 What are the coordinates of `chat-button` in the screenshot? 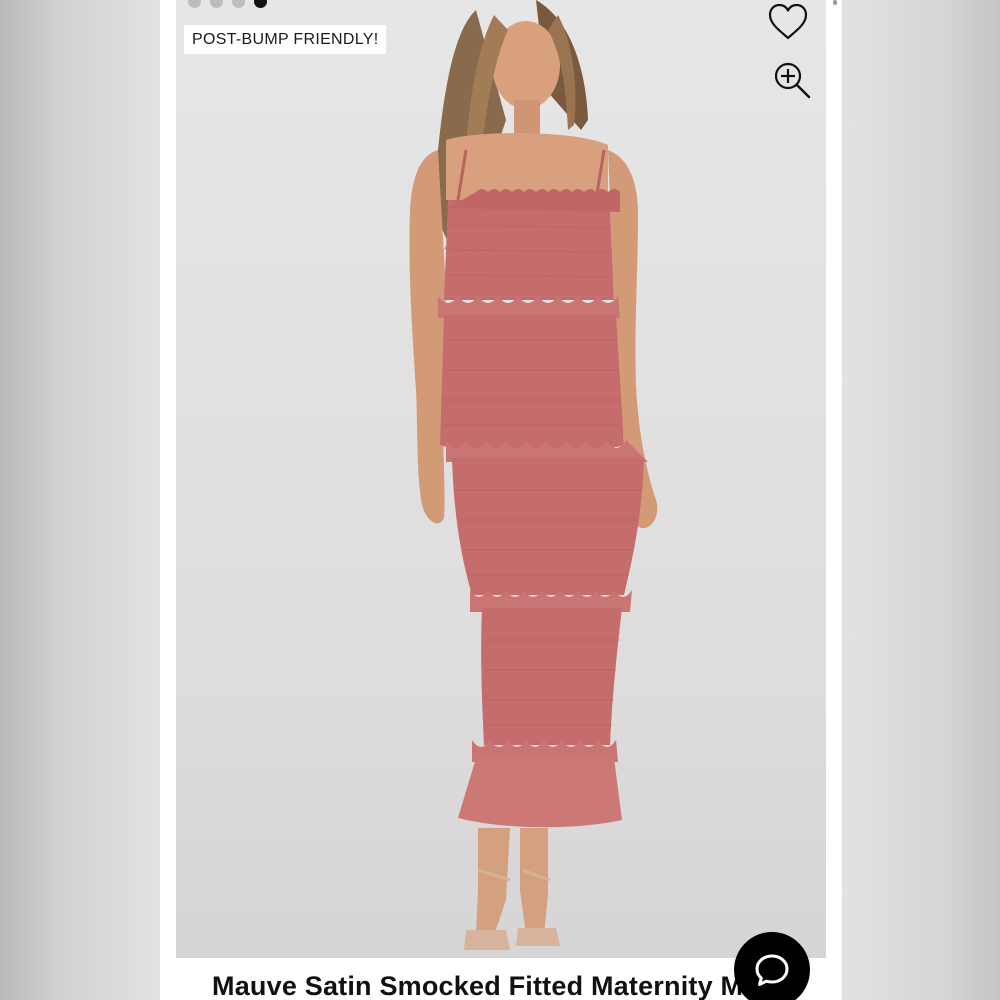 It's located at (772, 966).